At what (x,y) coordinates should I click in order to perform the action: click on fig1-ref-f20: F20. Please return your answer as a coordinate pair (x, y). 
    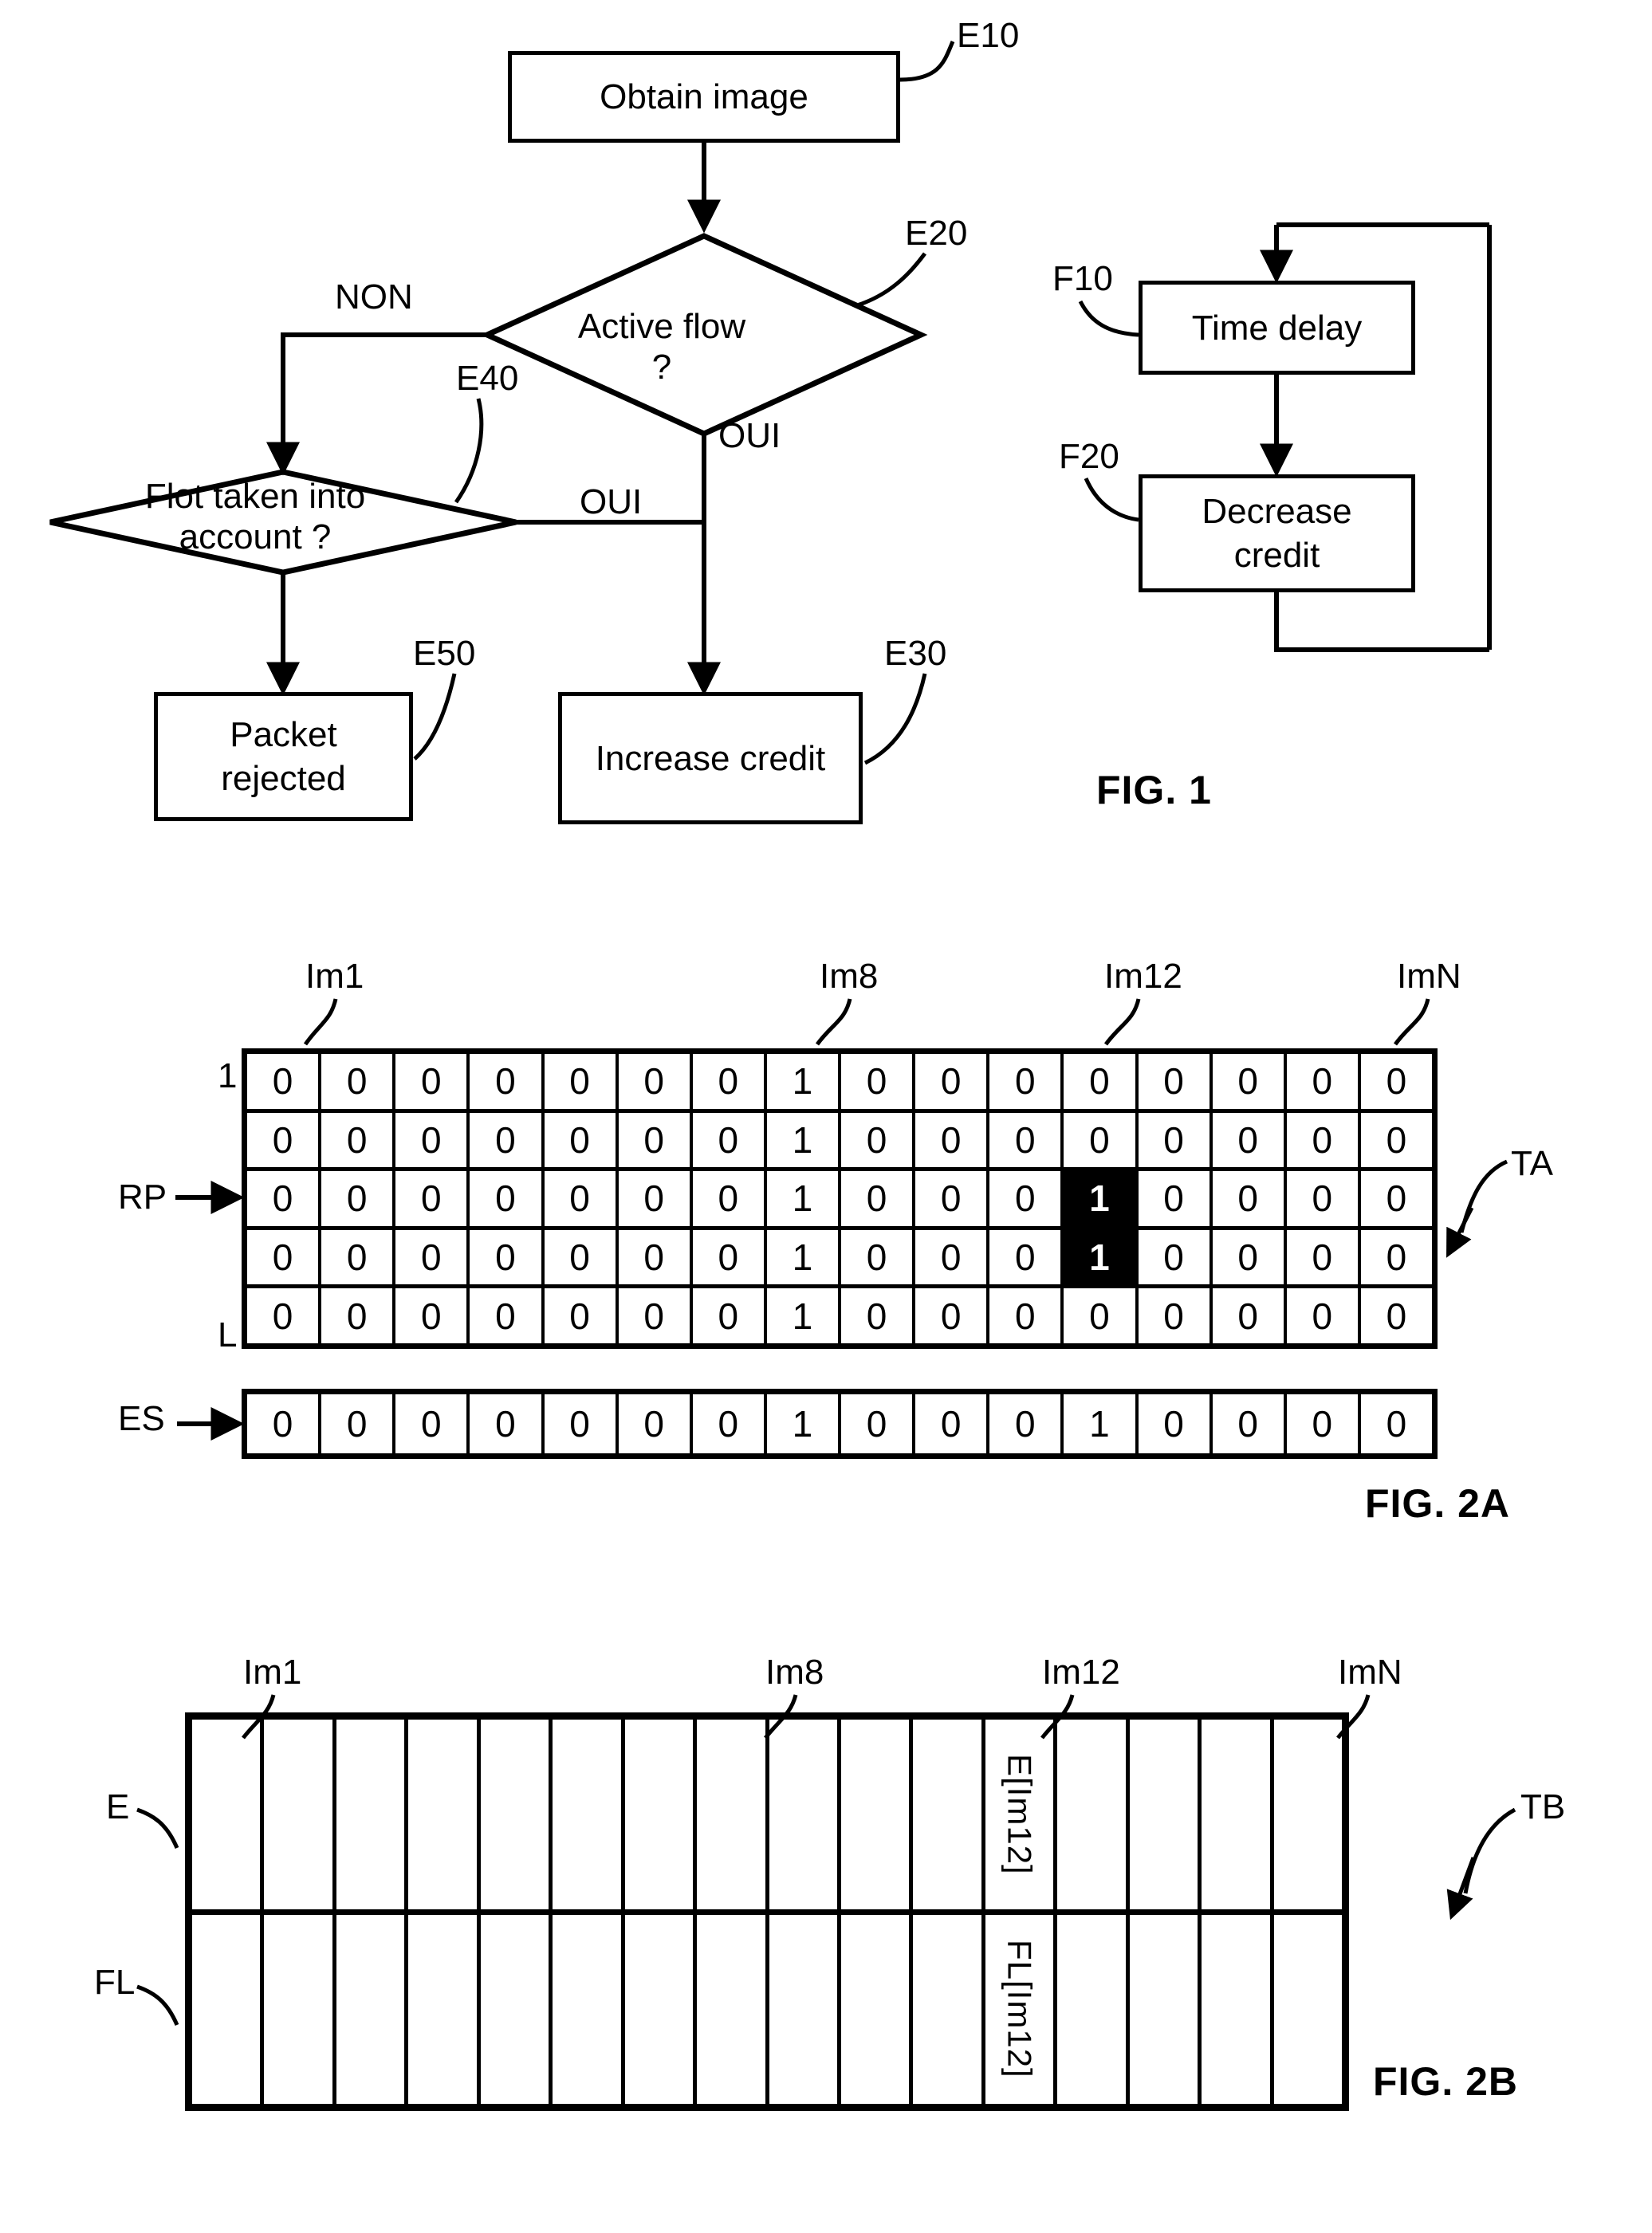
    Looking at the image, I should click on (1089, 456).